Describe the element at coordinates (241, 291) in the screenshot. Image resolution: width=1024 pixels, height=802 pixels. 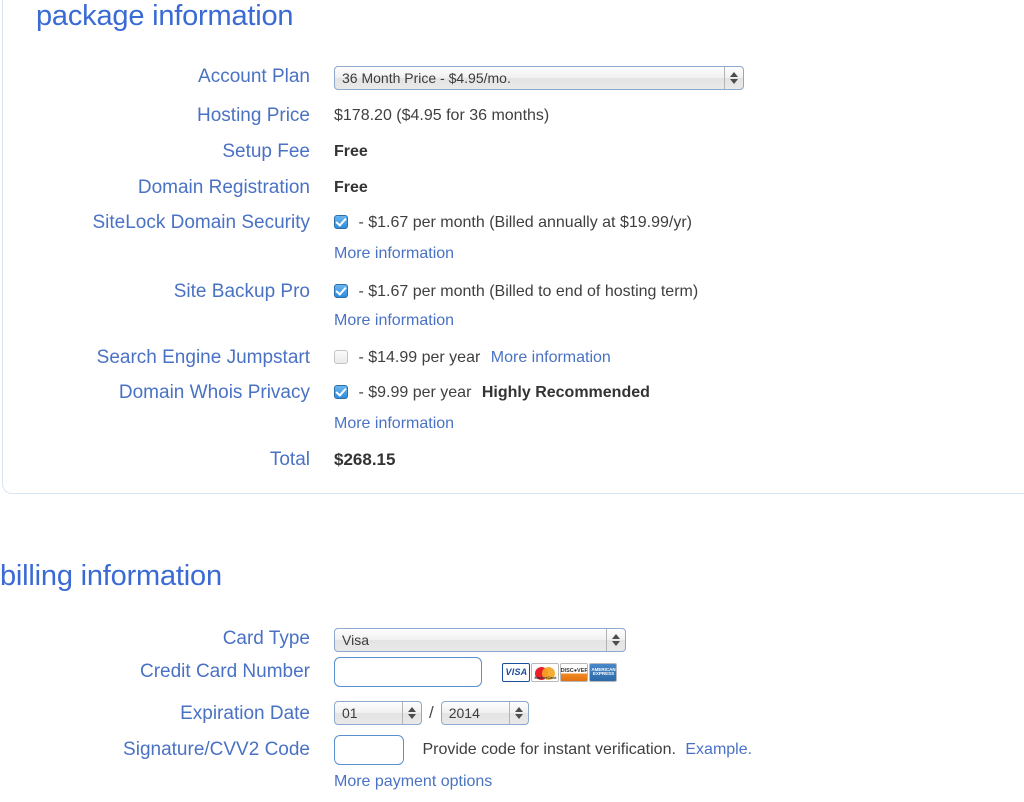
I see `label-site-backup-pro: Site Backup Pro` at that location.